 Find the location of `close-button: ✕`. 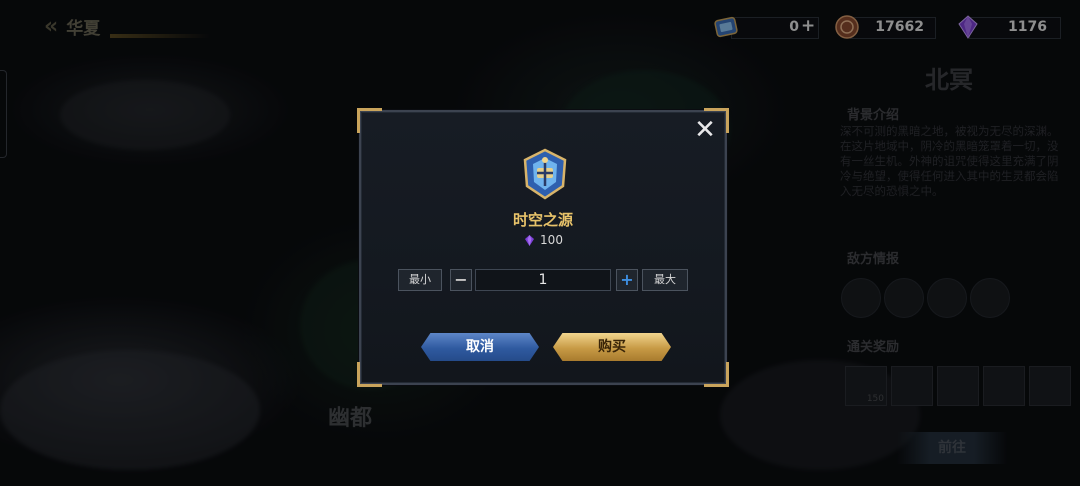

close-button: ✕ is located at coordinates (705, 130).